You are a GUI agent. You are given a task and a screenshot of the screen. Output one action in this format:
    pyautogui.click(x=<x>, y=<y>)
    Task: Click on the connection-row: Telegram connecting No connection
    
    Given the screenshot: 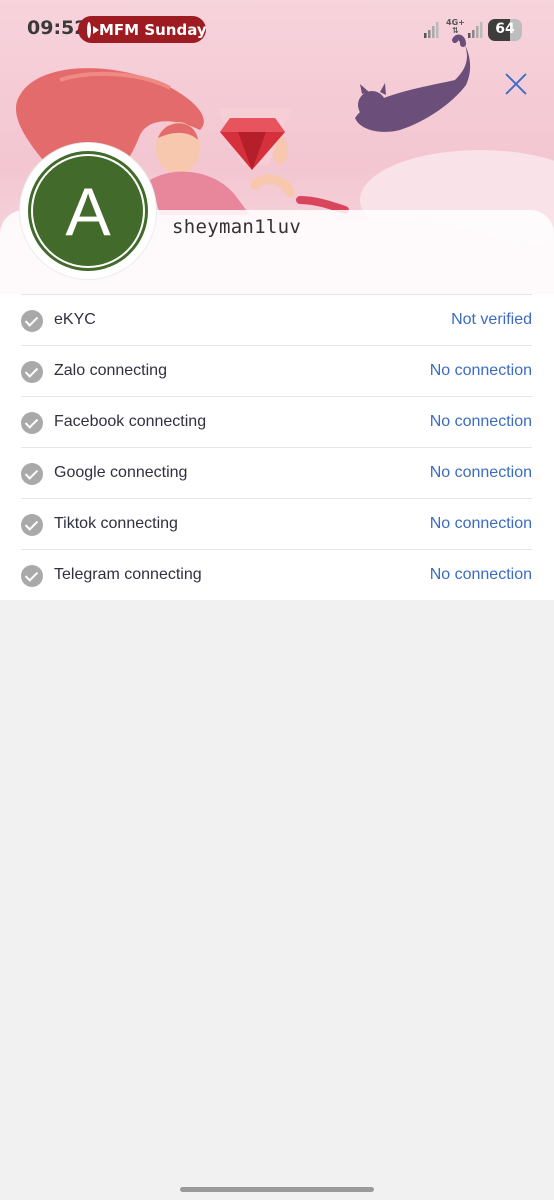 What is the action you would take?
    pyautogui.click(x=276, y=574)
    